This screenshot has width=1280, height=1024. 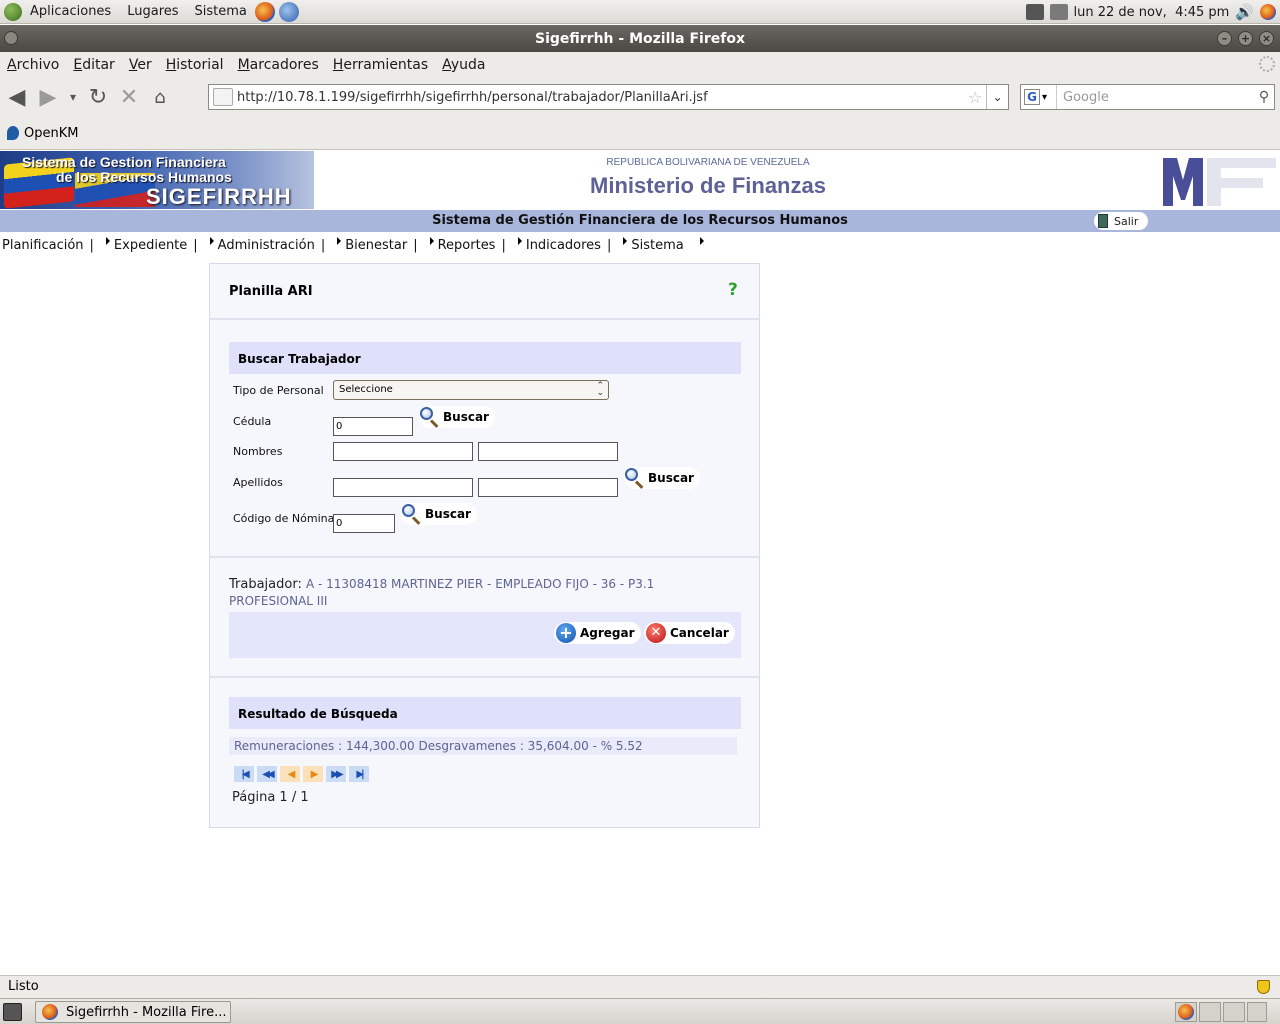 What do you see at coordinates (412, 514) in the screenshot?
I see `magnifier-icon` at bounding box center [412, 514].